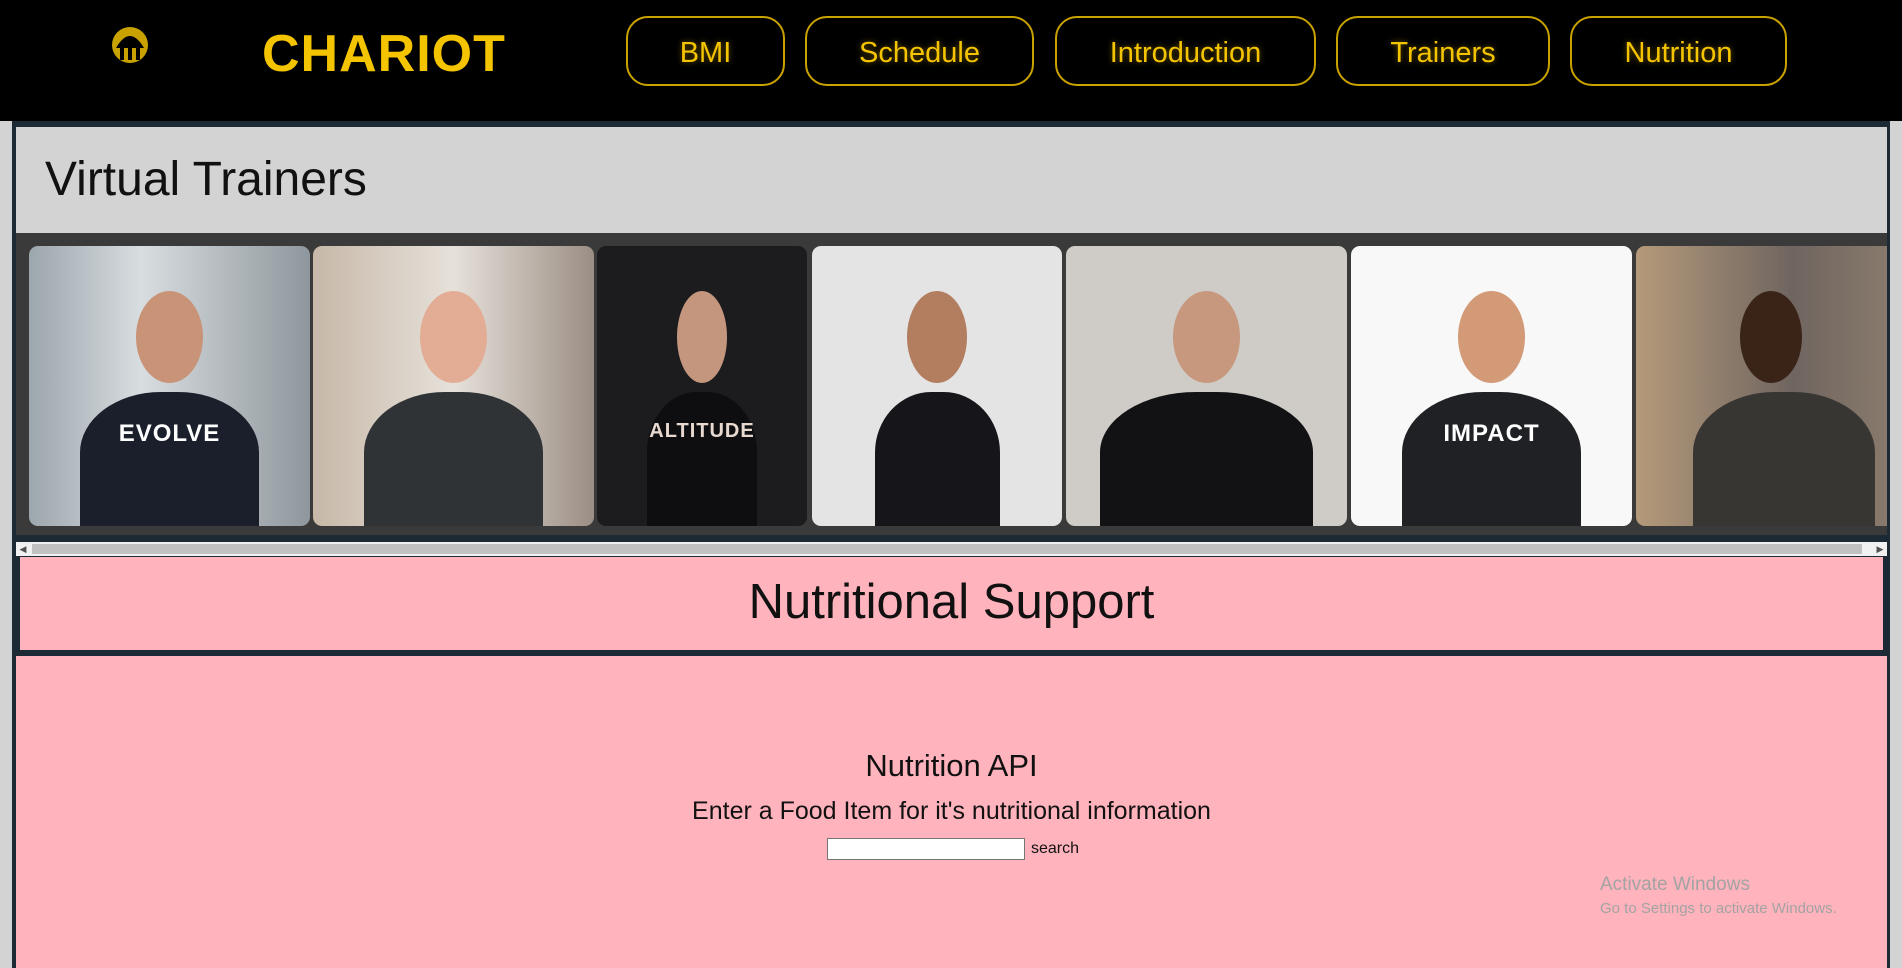 The height and width of the screenshot is (968, 1902). I want to click on scroll-left-arrow-icon: ◀, so click(23, 549).